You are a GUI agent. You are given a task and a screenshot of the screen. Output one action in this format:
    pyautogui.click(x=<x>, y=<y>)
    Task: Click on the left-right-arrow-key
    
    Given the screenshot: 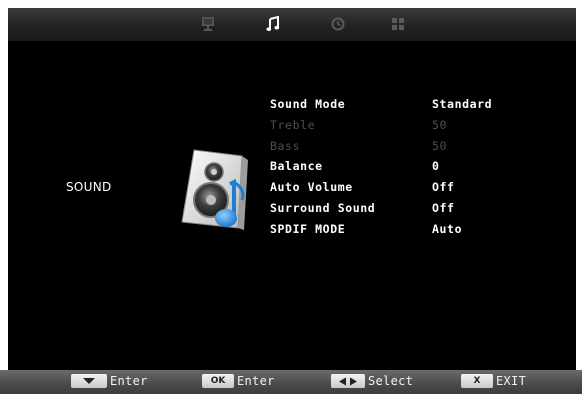 What is the action you would take?
    pyautogui.click(x=348, y=381)
    